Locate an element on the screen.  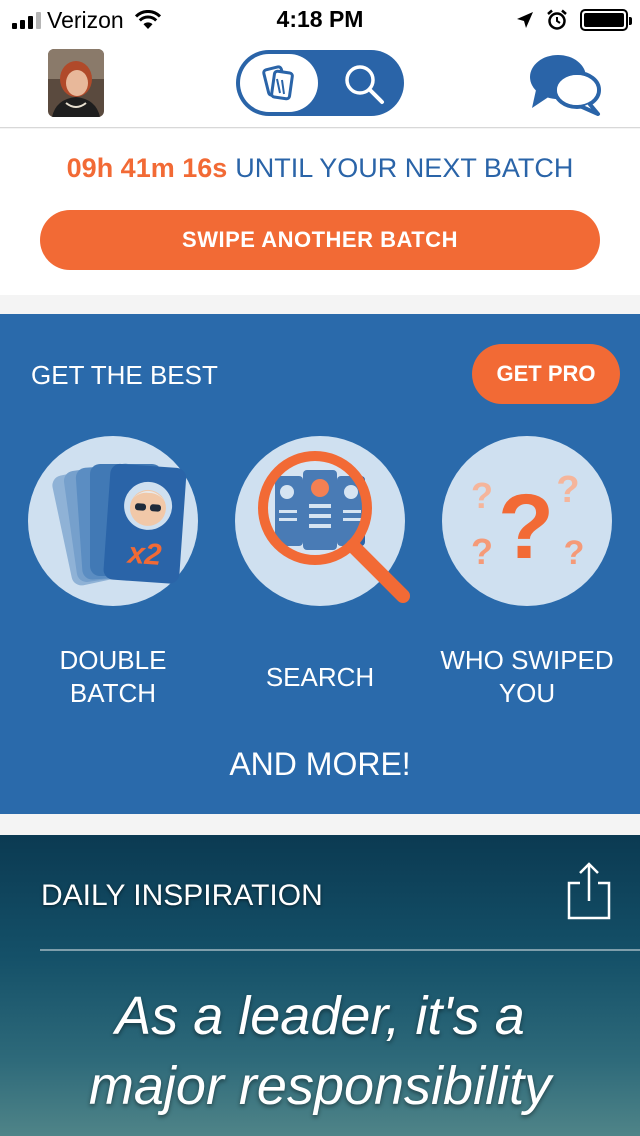
divider is located at coordinates (340, 950).